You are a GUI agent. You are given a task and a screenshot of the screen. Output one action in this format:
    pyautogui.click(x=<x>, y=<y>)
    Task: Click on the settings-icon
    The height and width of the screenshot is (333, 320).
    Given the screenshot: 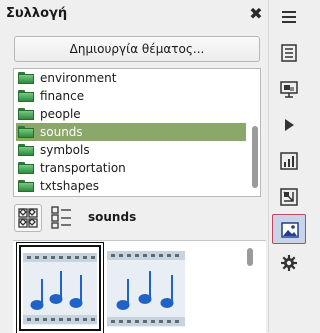 What is the action you would take?
    pyautogui.click(x=289, y=263)
    